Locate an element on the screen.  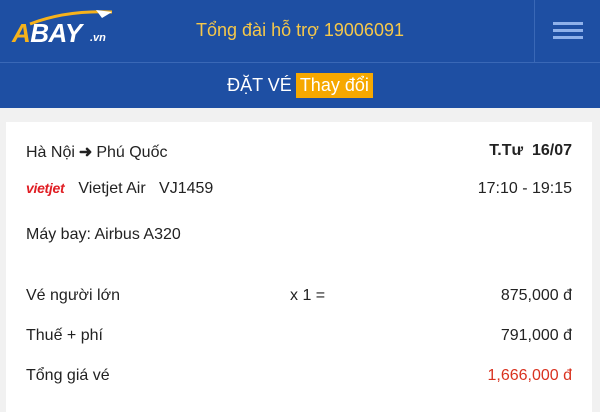
adult-fare-price: 875,000 đ is located at coordinates (536, 295).